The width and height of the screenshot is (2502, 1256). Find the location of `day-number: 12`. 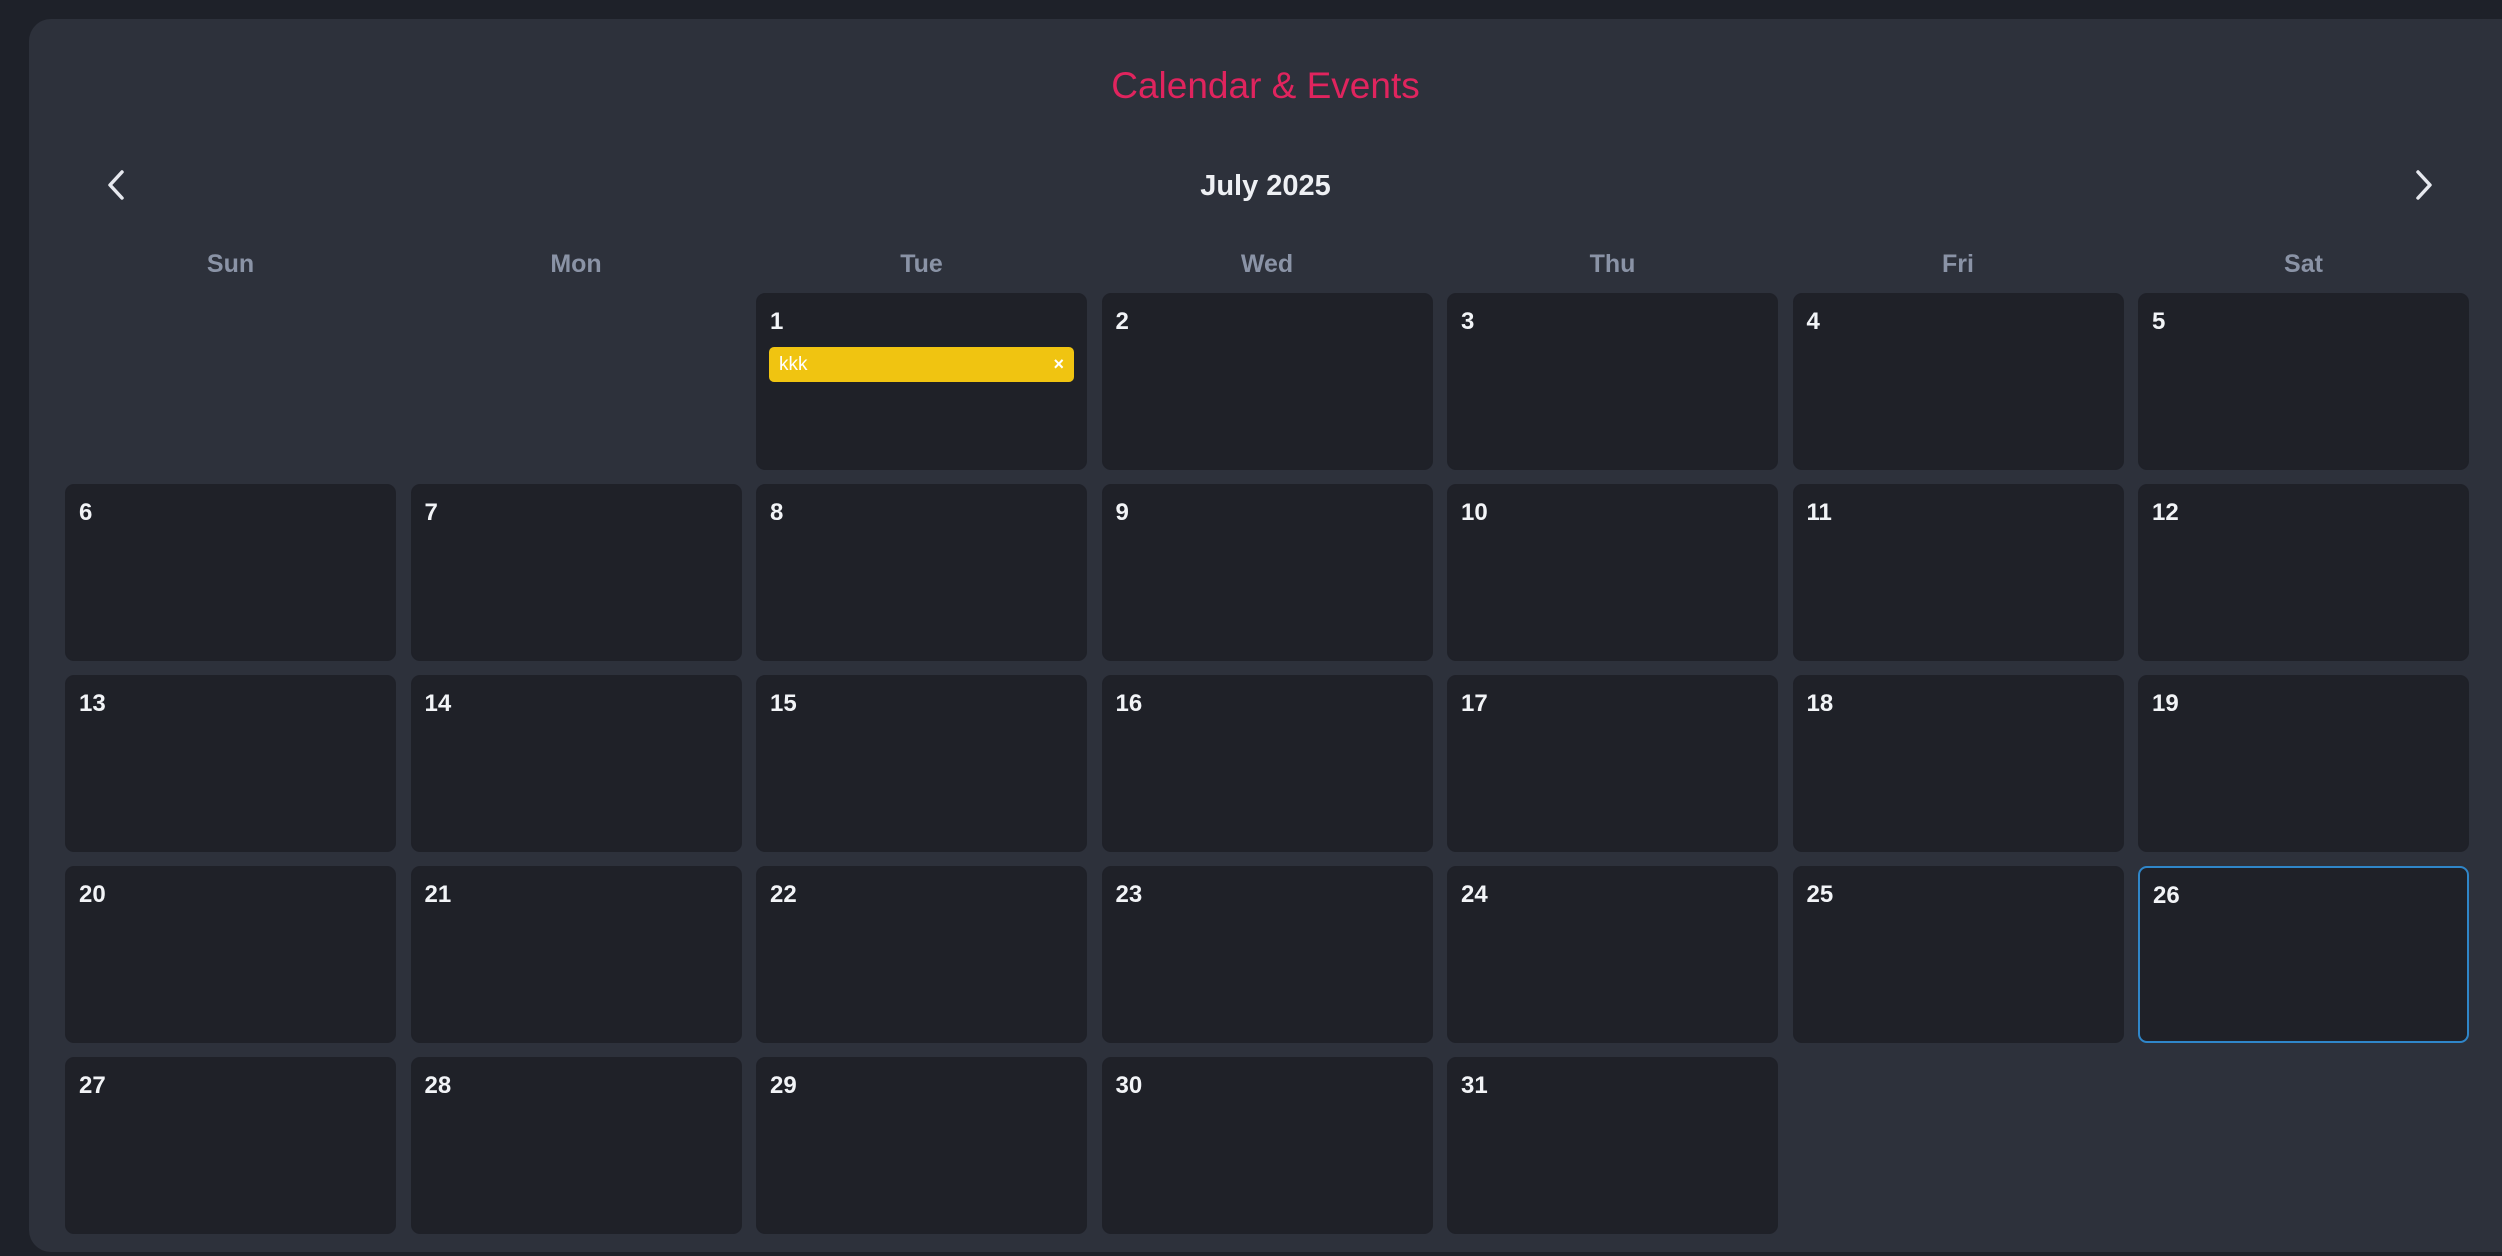

day-number: 12 is located at coordinates (2165, 512).